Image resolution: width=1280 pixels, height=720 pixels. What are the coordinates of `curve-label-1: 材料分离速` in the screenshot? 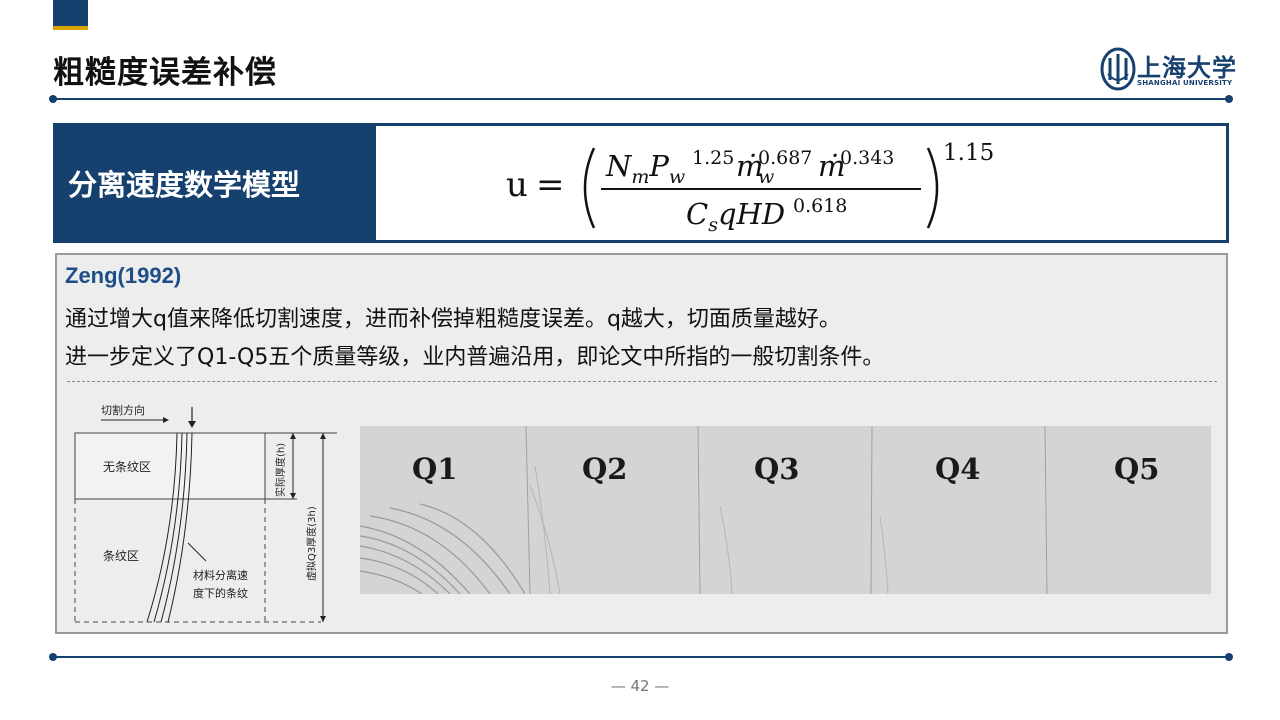 It's located at (220, 575).